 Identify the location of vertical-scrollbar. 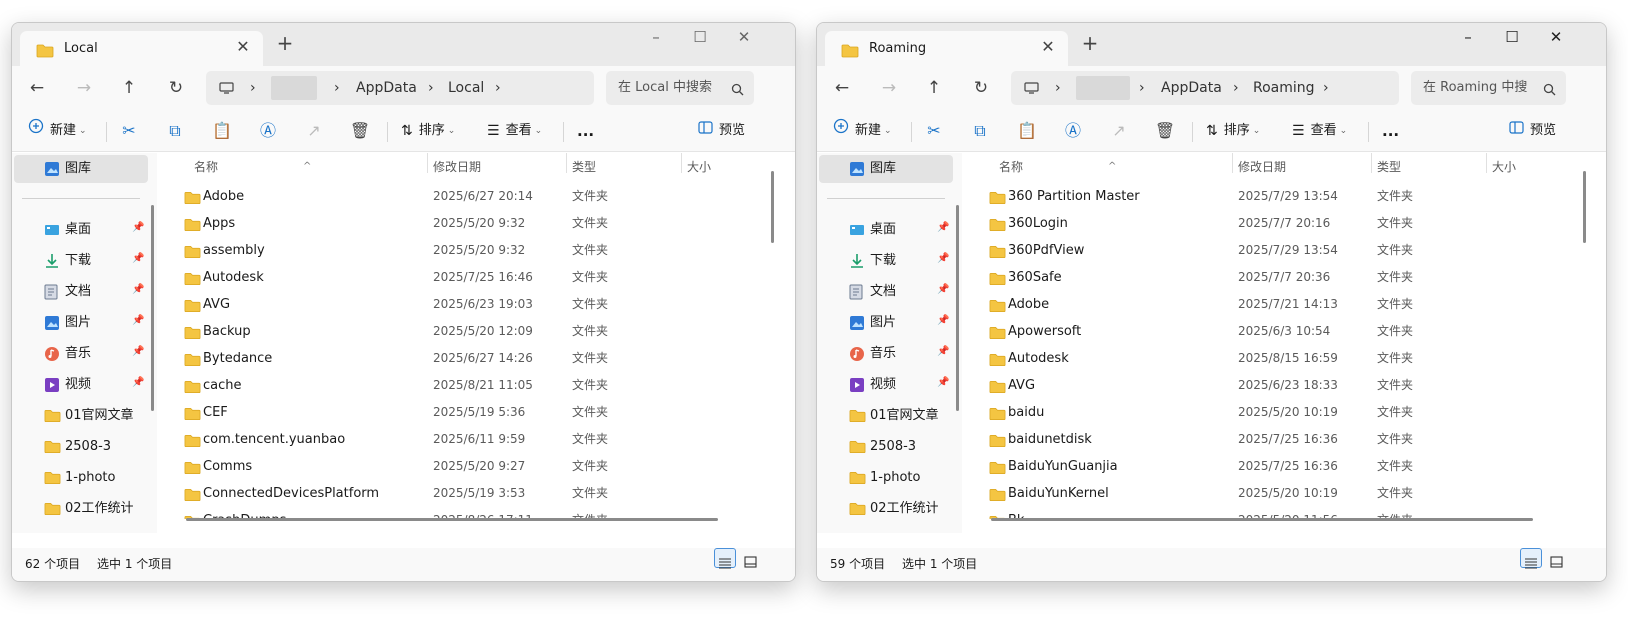
(772, 207).